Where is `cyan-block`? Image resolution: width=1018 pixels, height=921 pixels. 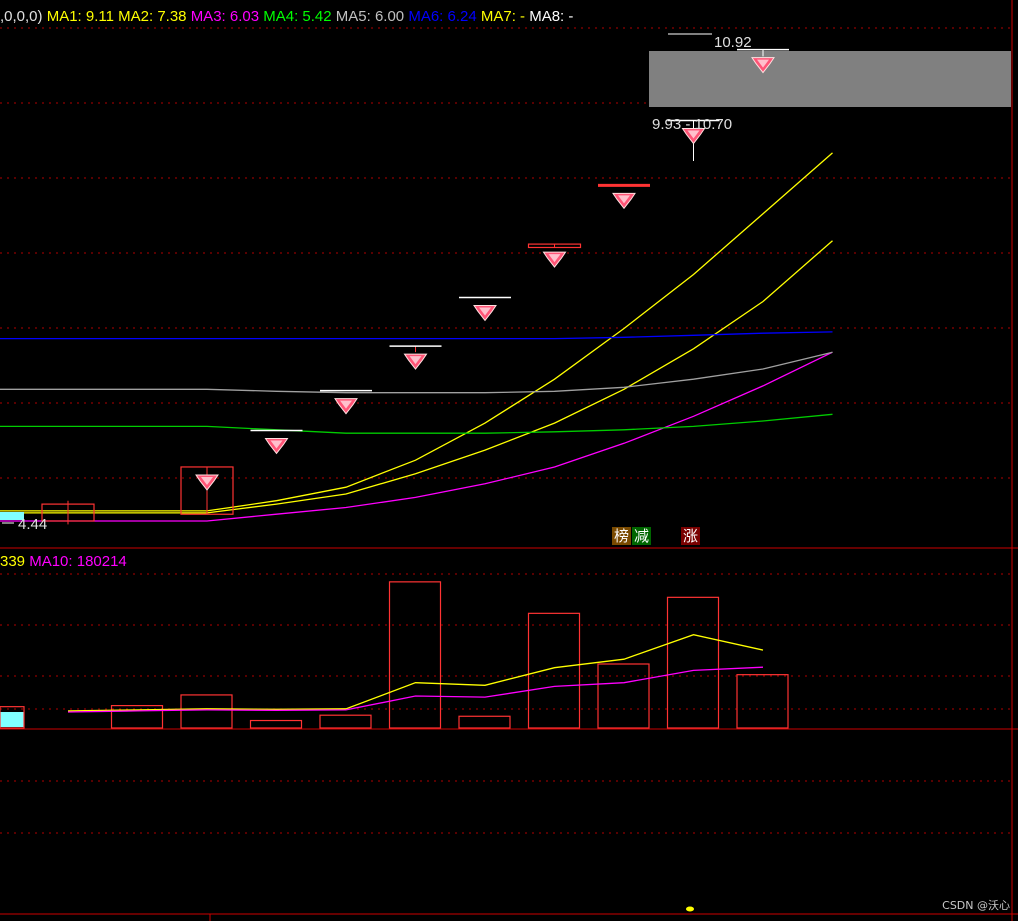 cyan-block is located at coordinates (12, 719).